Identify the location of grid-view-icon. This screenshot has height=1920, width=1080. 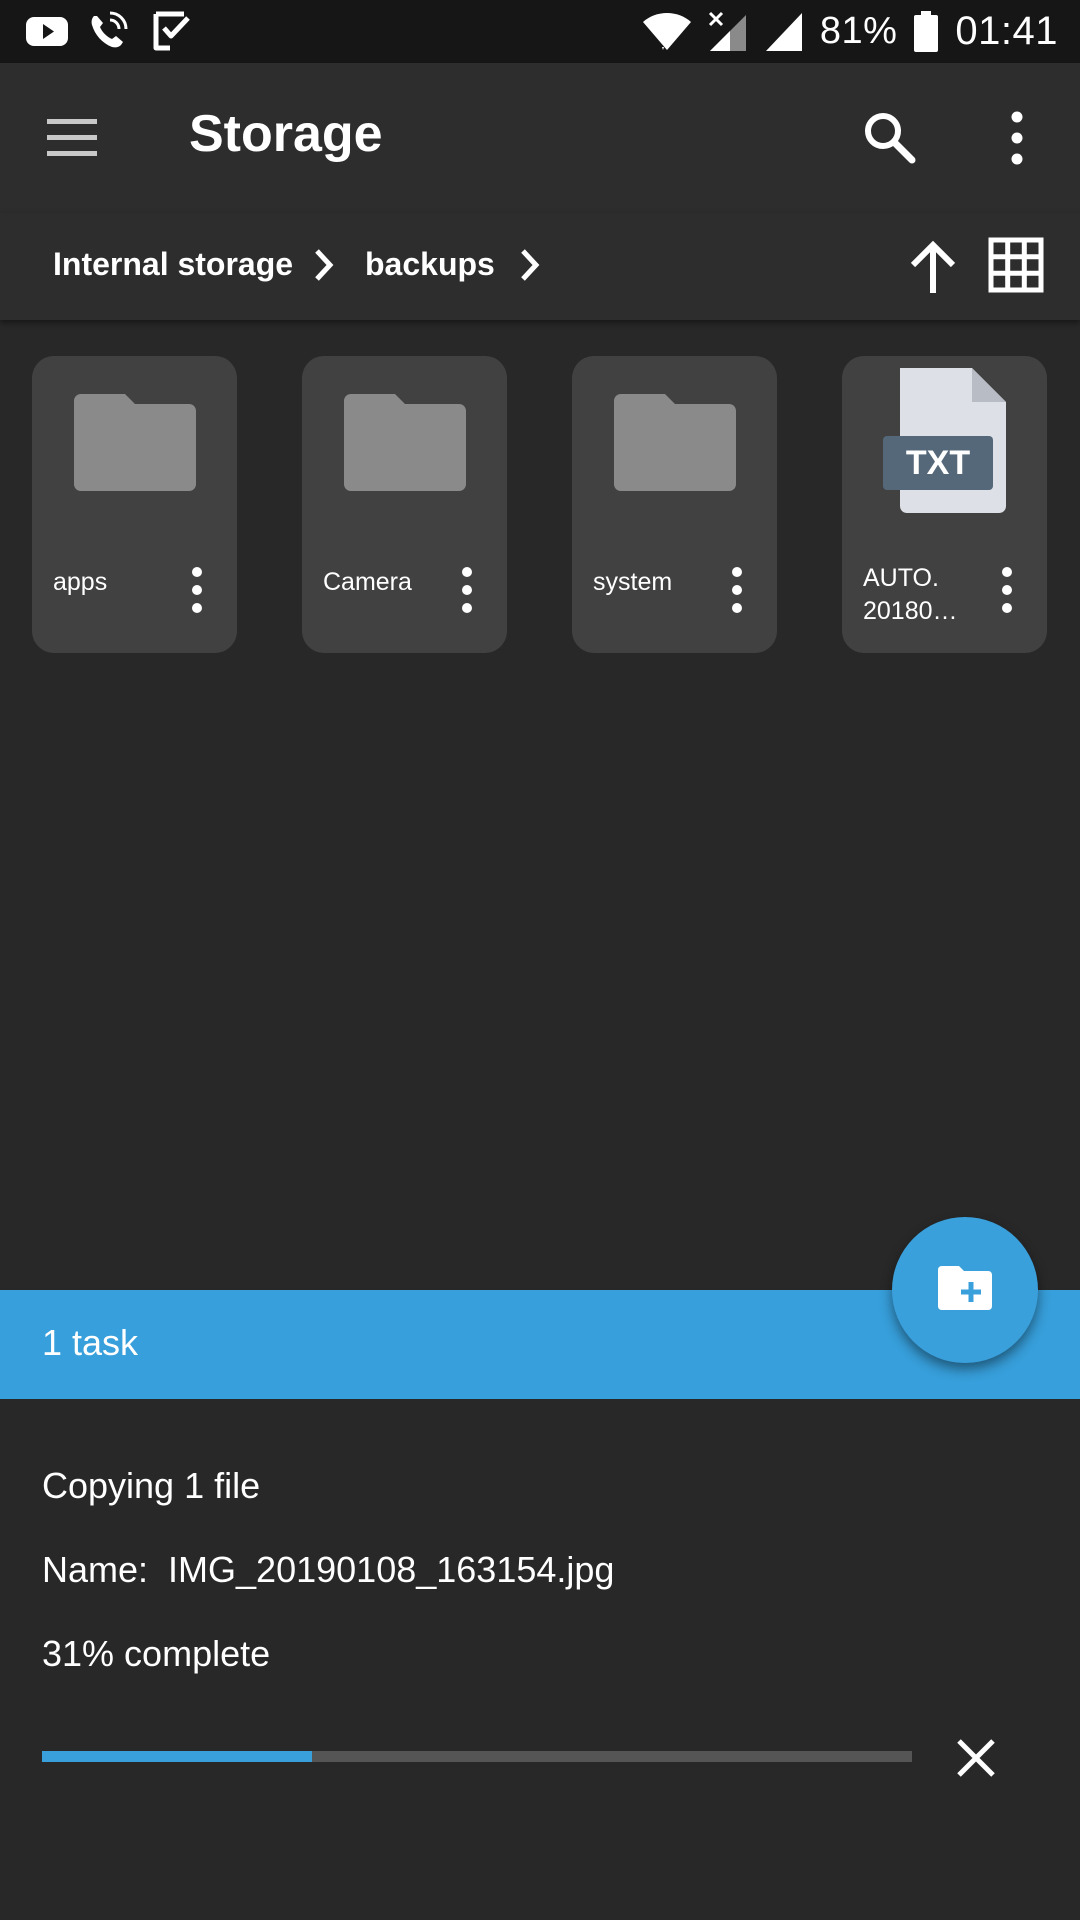
(1016, 265).